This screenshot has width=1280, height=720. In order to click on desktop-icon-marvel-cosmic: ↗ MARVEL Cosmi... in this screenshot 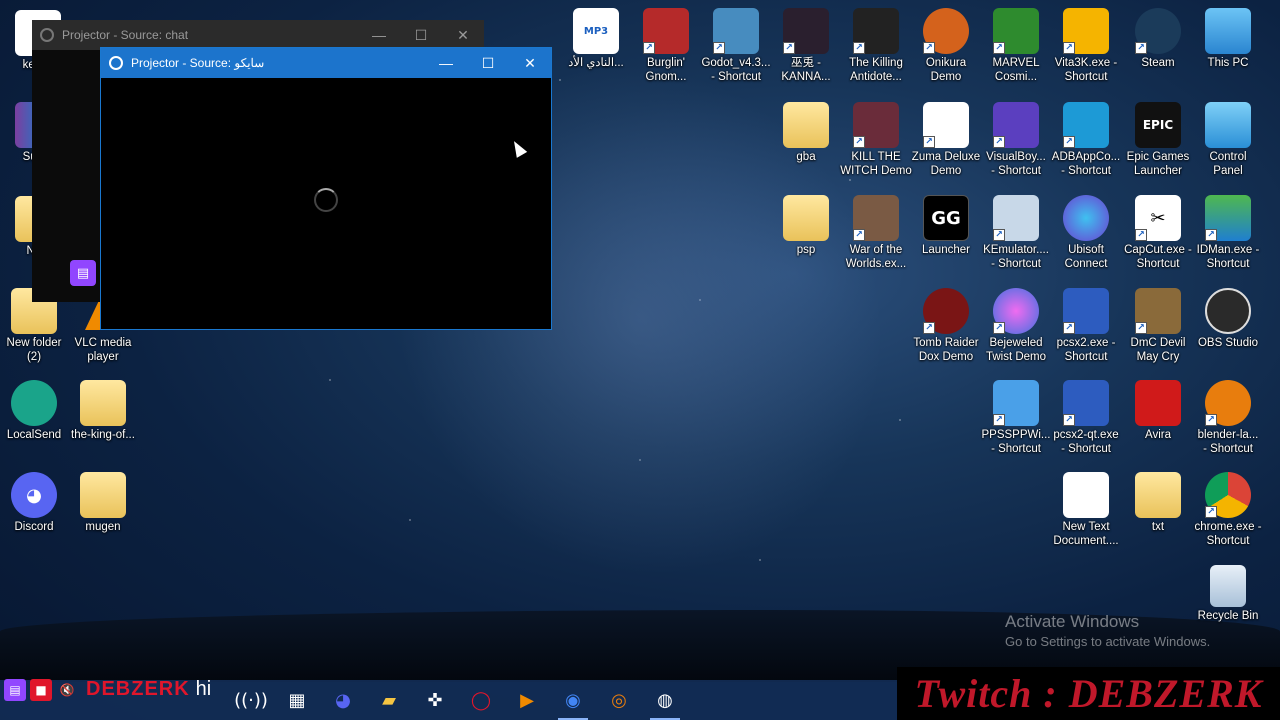, I will do `click(1016, 46)`.